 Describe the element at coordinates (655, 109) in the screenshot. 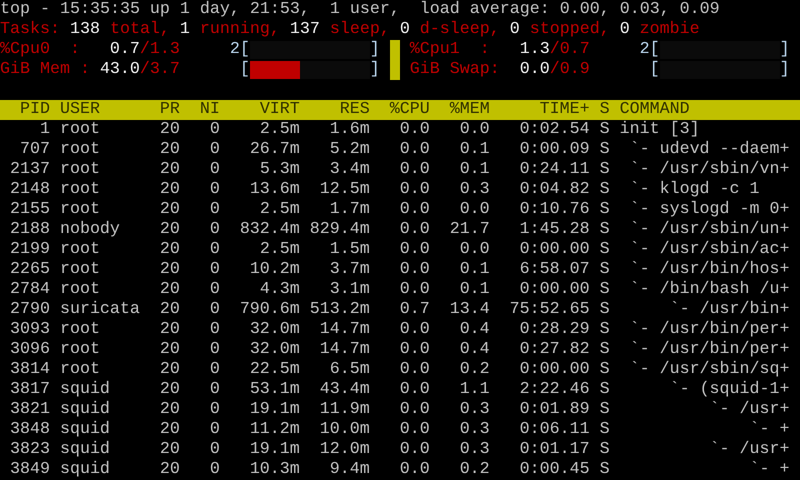

I see `column-header: COMMAND` at that location.